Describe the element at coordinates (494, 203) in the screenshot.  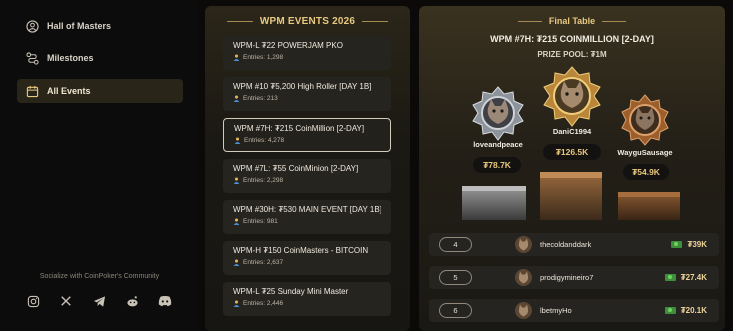
I see `silver-podium-block` at that location.